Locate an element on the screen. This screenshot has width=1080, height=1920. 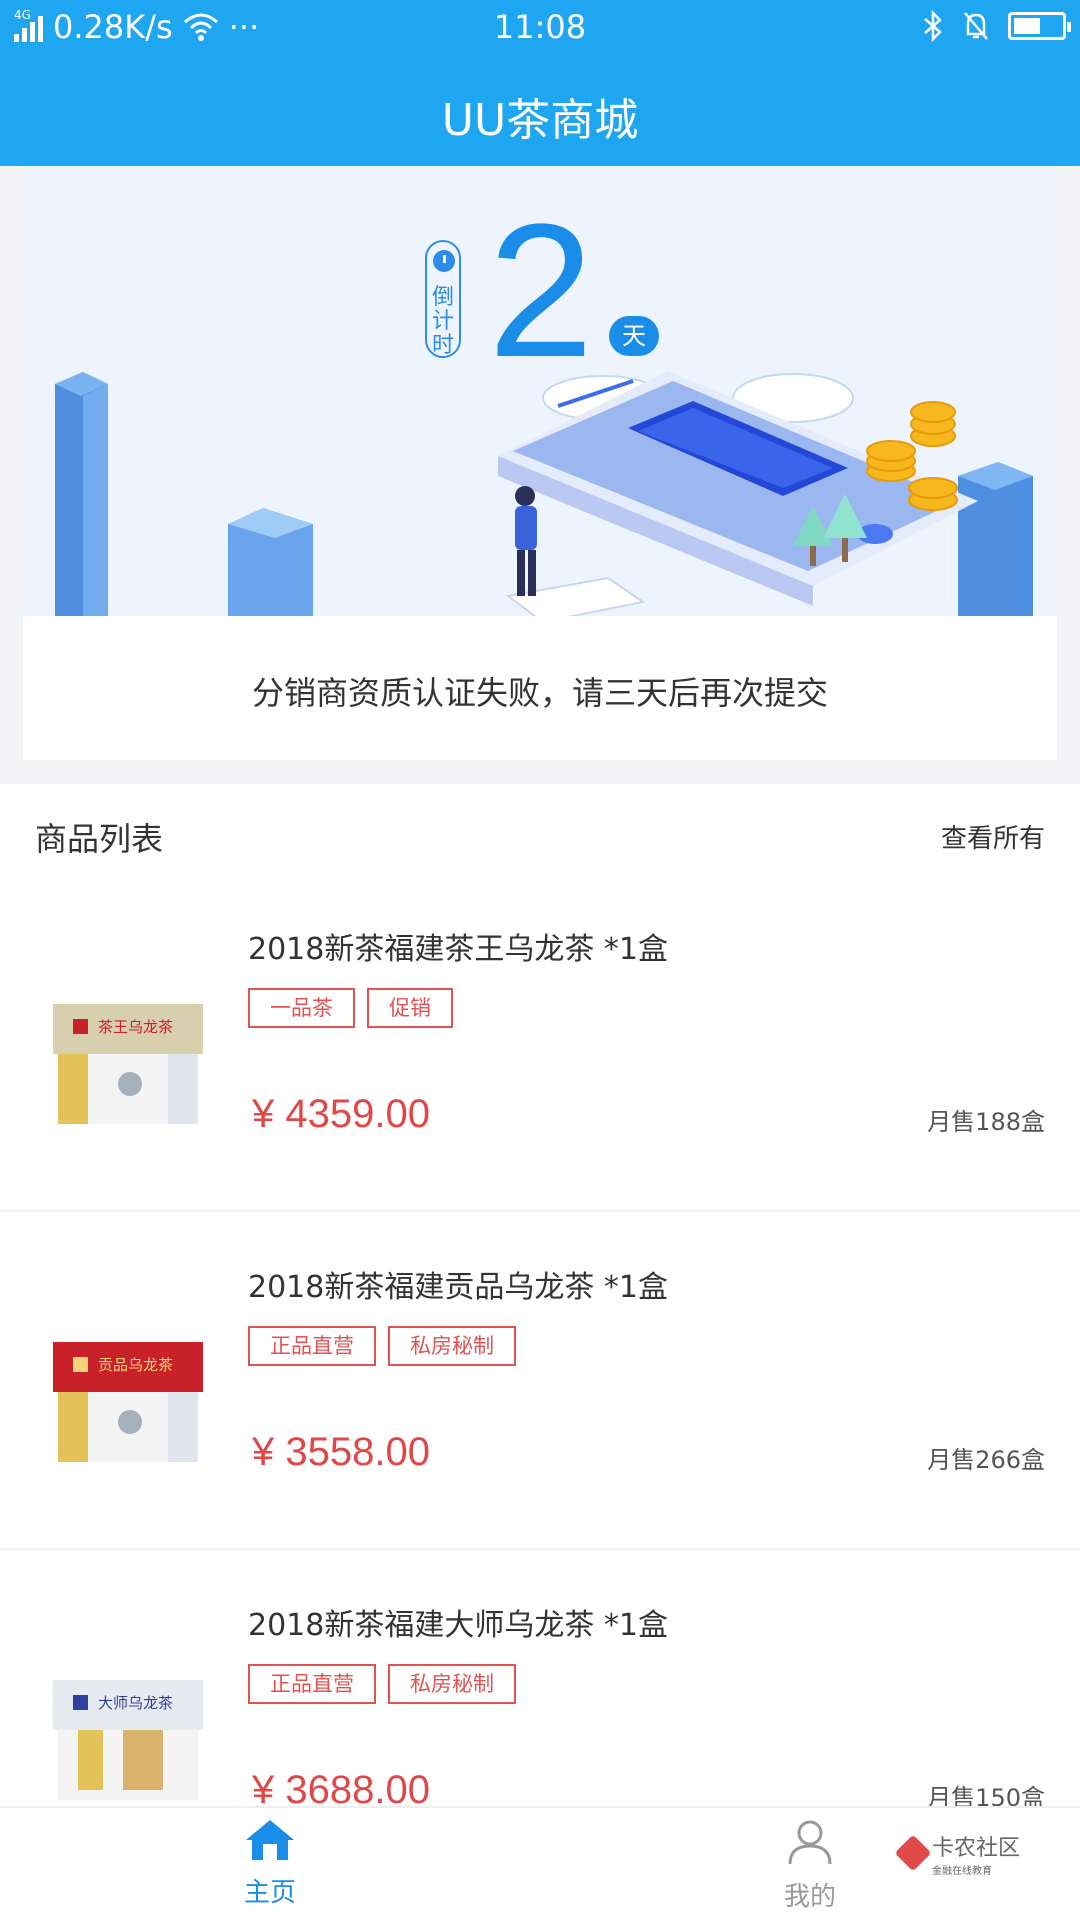
countdown-unit-badge: 天 is located at coordinates (634, 336).